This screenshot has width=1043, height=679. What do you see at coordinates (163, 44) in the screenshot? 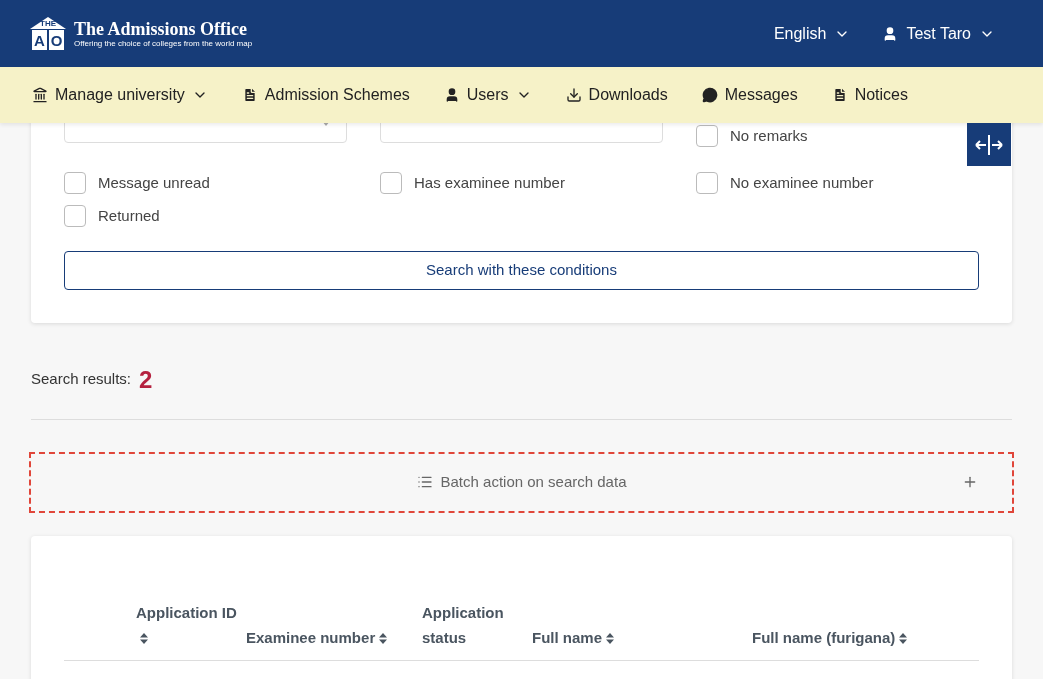
I see `site-tagline: Offering the choice of colleges from the world map` at bounding box center [163, 44].